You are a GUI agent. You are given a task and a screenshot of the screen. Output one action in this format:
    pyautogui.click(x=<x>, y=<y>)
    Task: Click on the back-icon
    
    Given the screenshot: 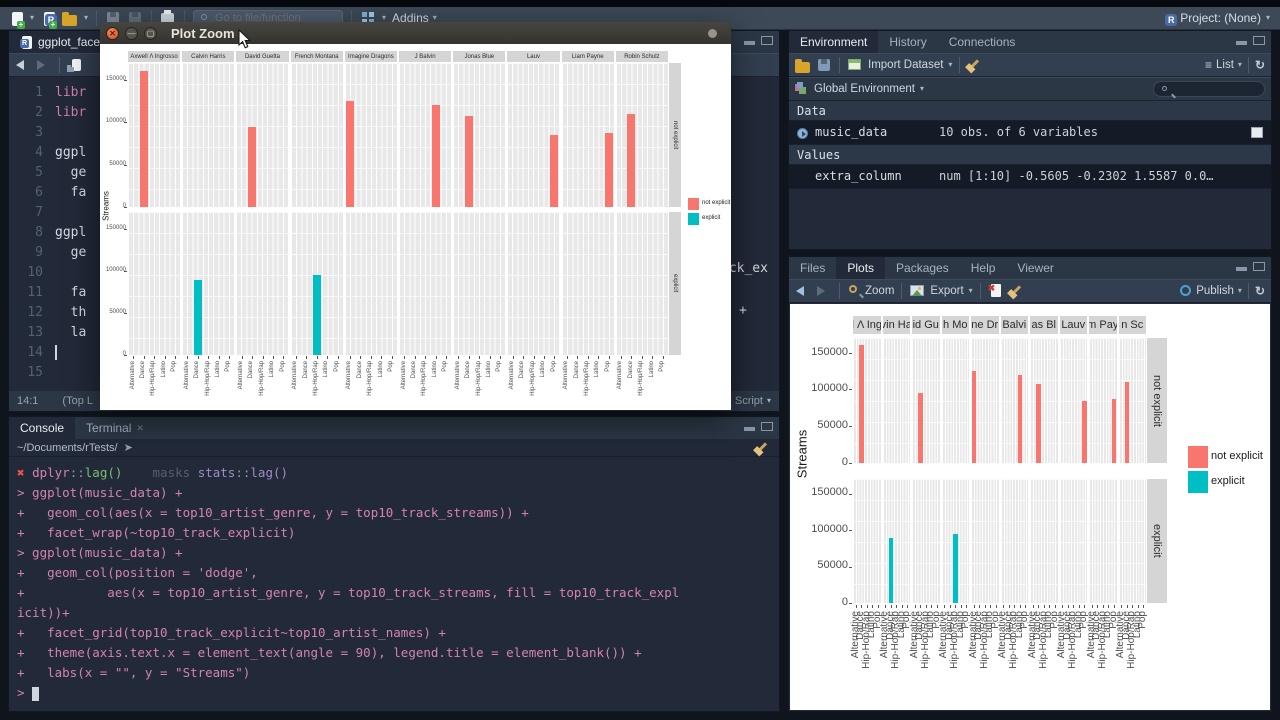 What is the action you would take?
    pyautogui.click(x=23, y=65)
    